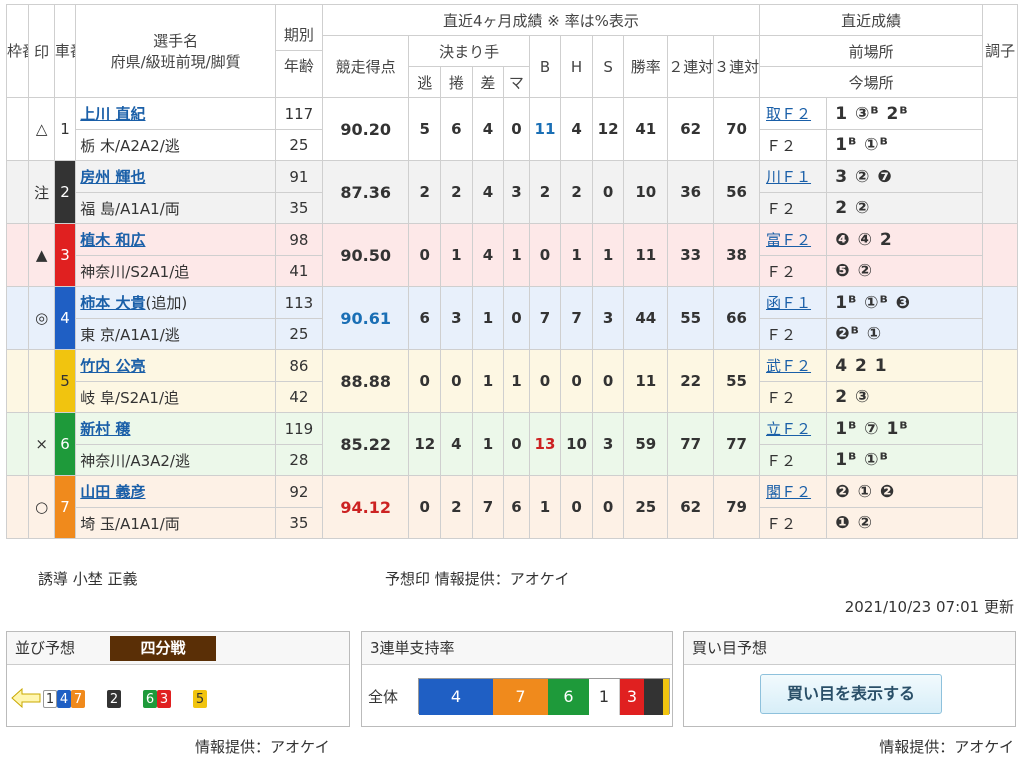 The height and width of the screenshot is (763, 1024). I want to click on prev-results: 1ᴮ ⑦ 1ᴮ, so click(905, 428).